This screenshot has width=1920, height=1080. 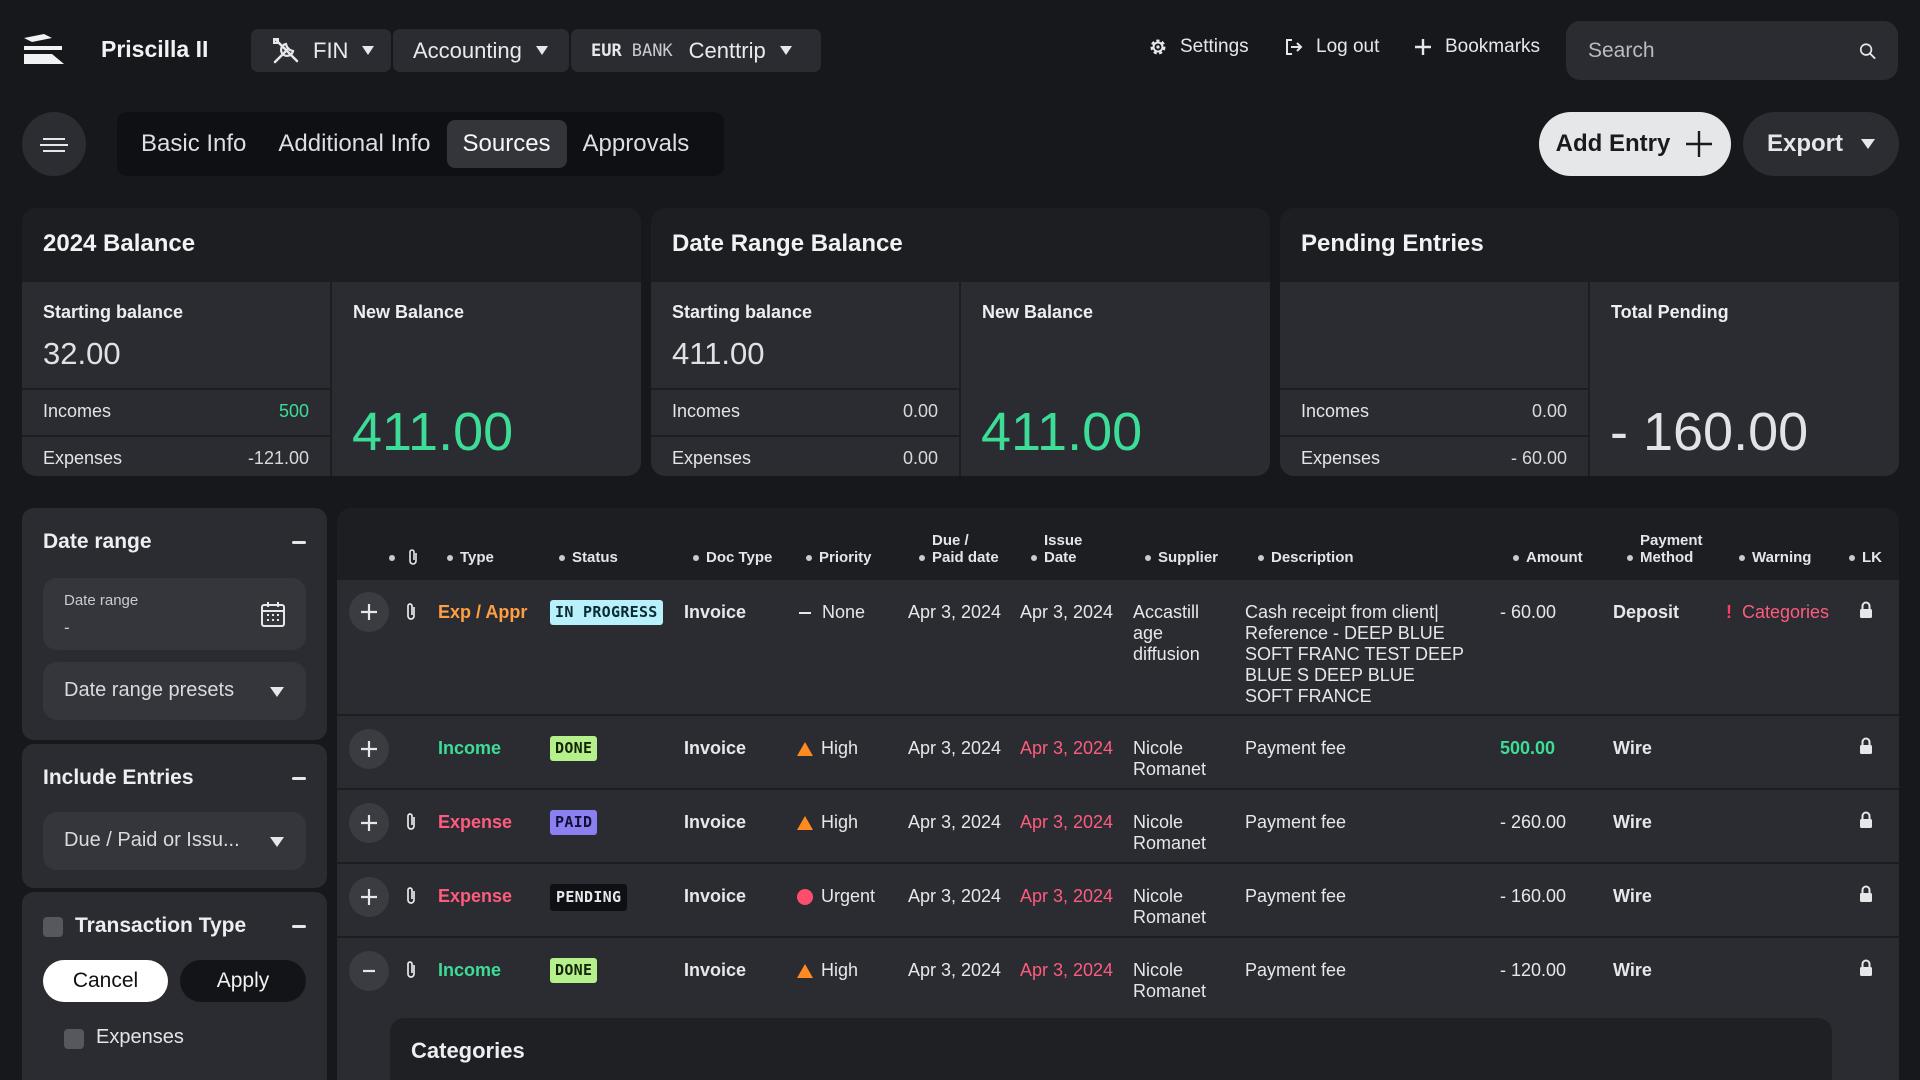 I want to click on starting-balance-value: 411.00, so click(x=718, y=353).